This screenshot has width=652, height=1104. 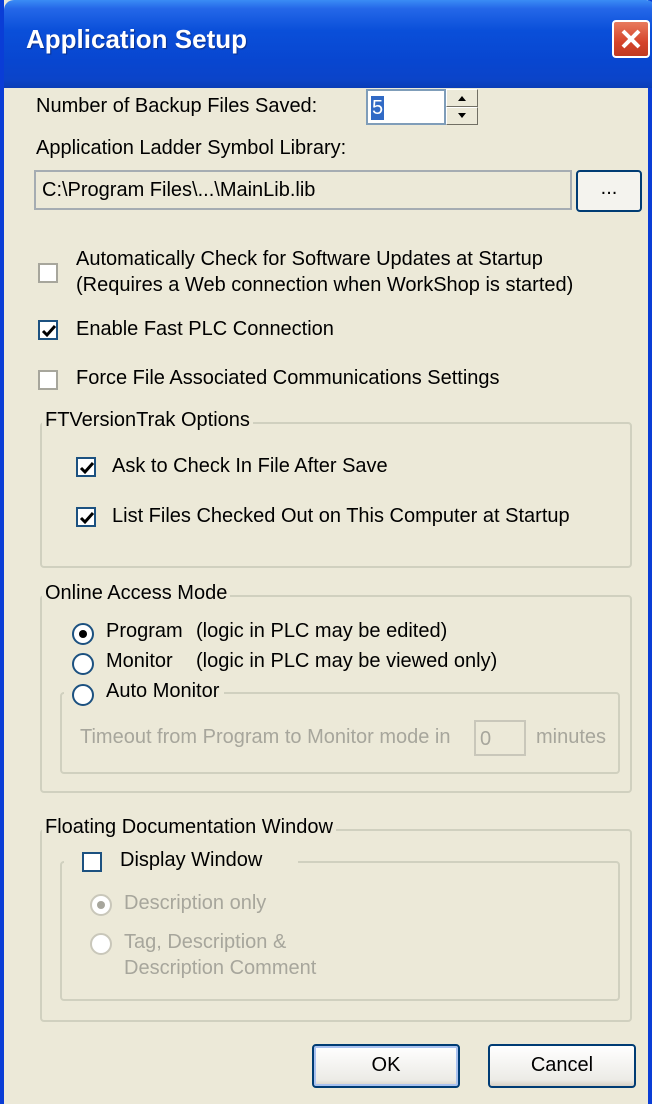 What do you see at coordinates (189, 827) in the screenshot?
I see `floating-doc-title: Floating Documentation Window` at bounding box center [189, 827].